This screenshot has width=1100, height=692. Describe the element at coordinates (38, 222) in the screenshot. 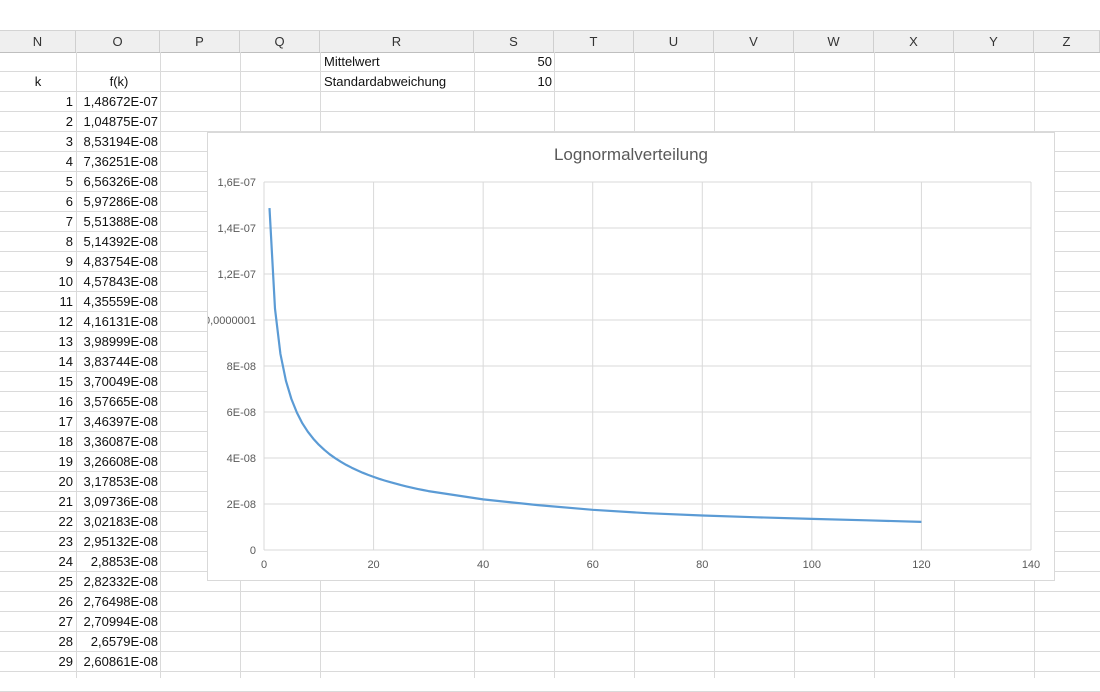

I see `cell-k: 7` at that location.